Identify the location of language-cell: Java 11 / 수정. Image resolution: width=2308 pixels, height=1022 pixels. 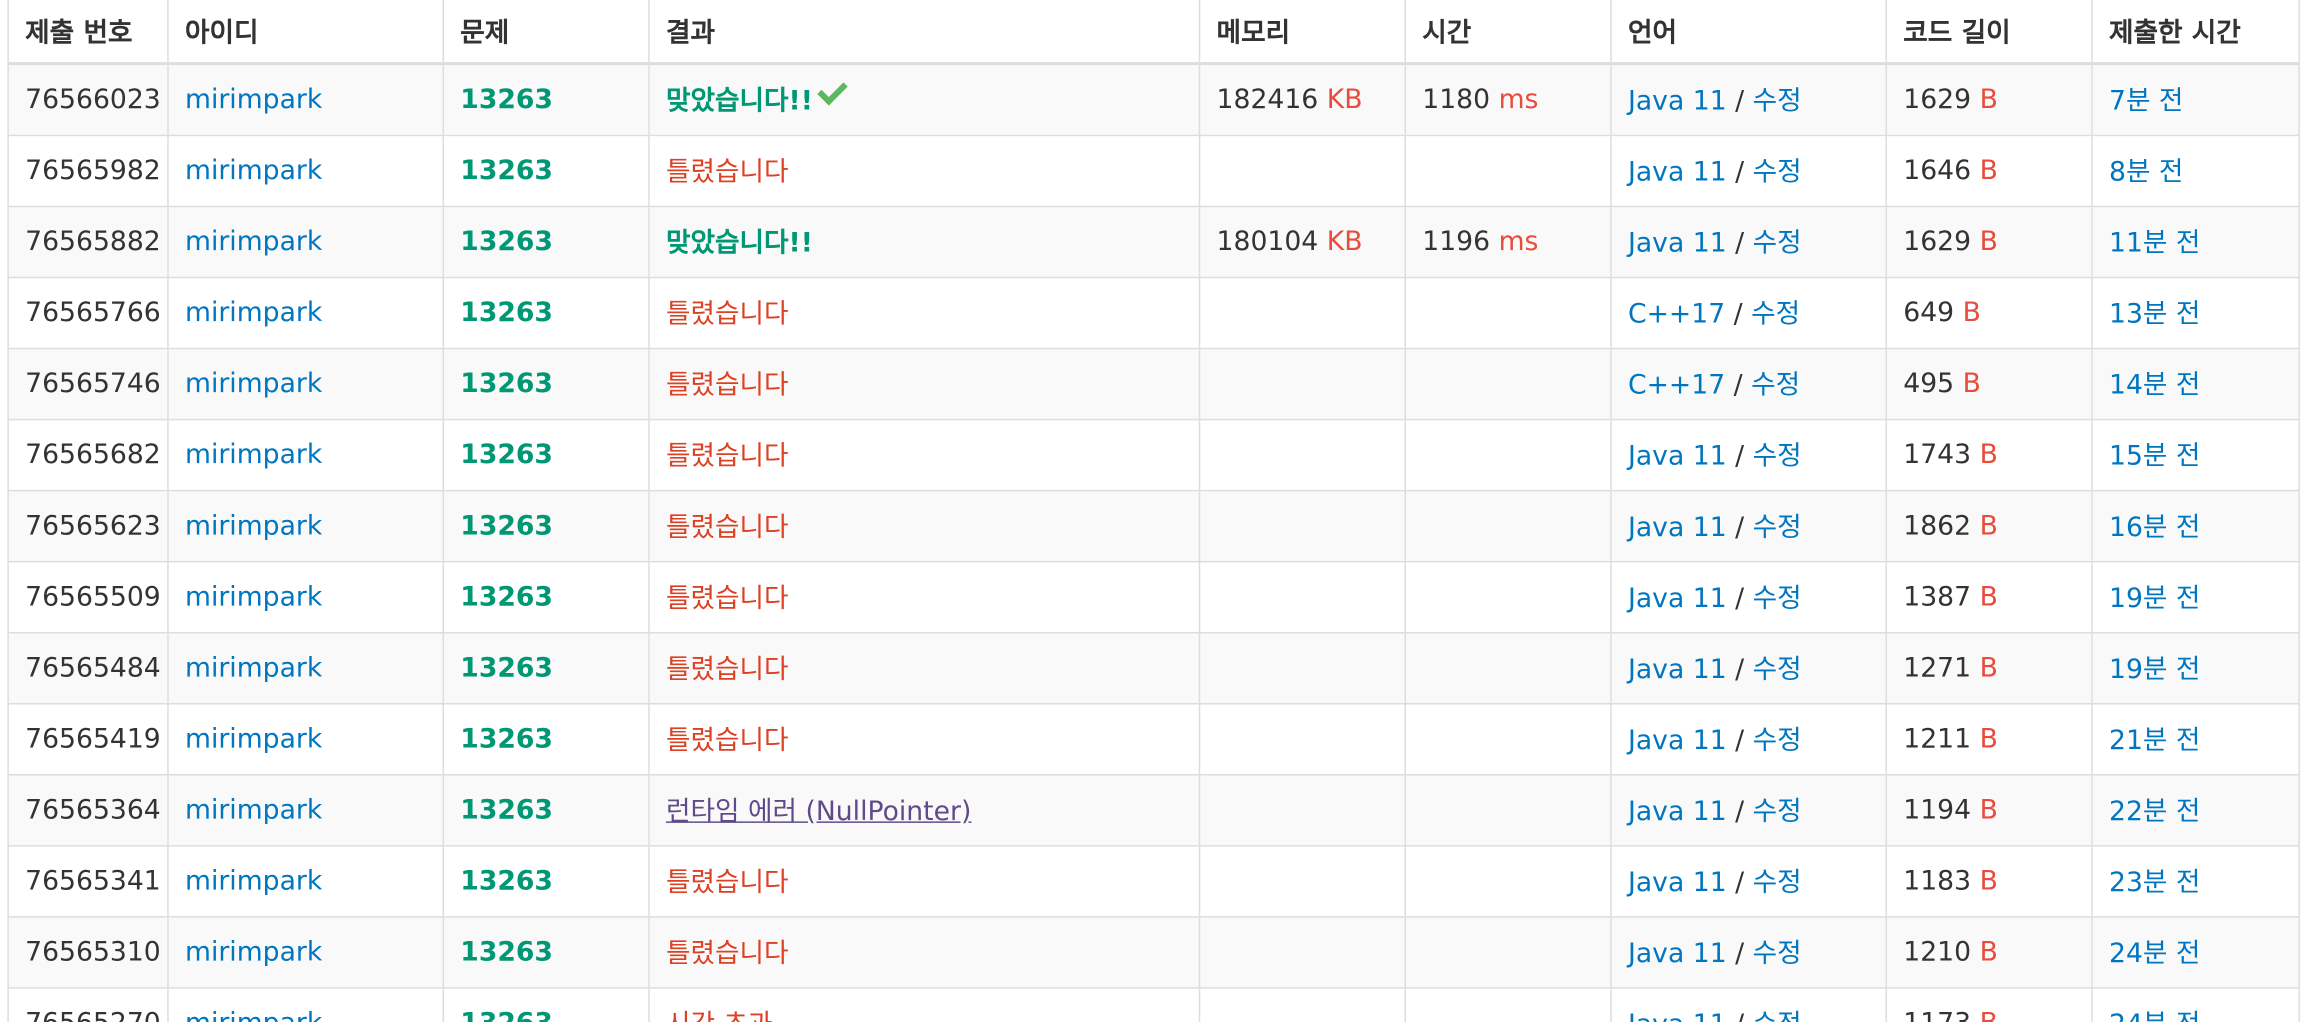
(1749, 99).